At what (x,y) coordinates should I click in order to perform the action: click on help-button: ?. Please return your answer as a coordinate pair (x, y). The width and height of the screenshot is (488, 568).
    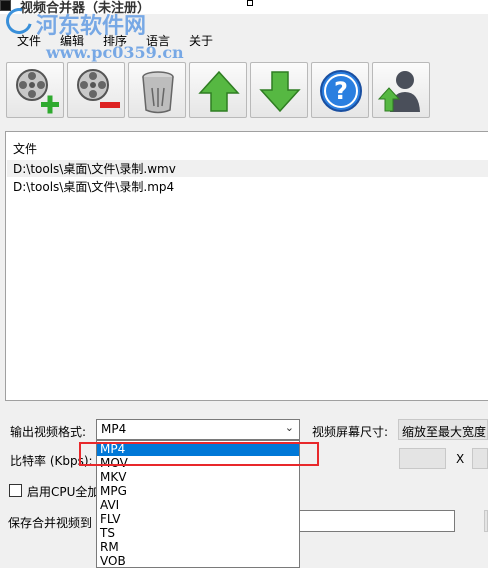
    Looking at the image, I should click on (340, 90).